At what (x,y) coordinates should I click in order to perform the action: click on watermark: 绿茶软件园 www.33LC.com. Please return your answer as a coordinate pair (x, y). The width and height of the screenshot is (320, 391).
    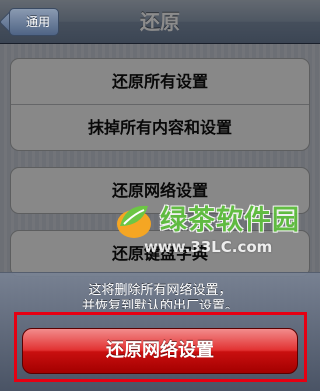
    Looking at the image, I should click on (216, 231).